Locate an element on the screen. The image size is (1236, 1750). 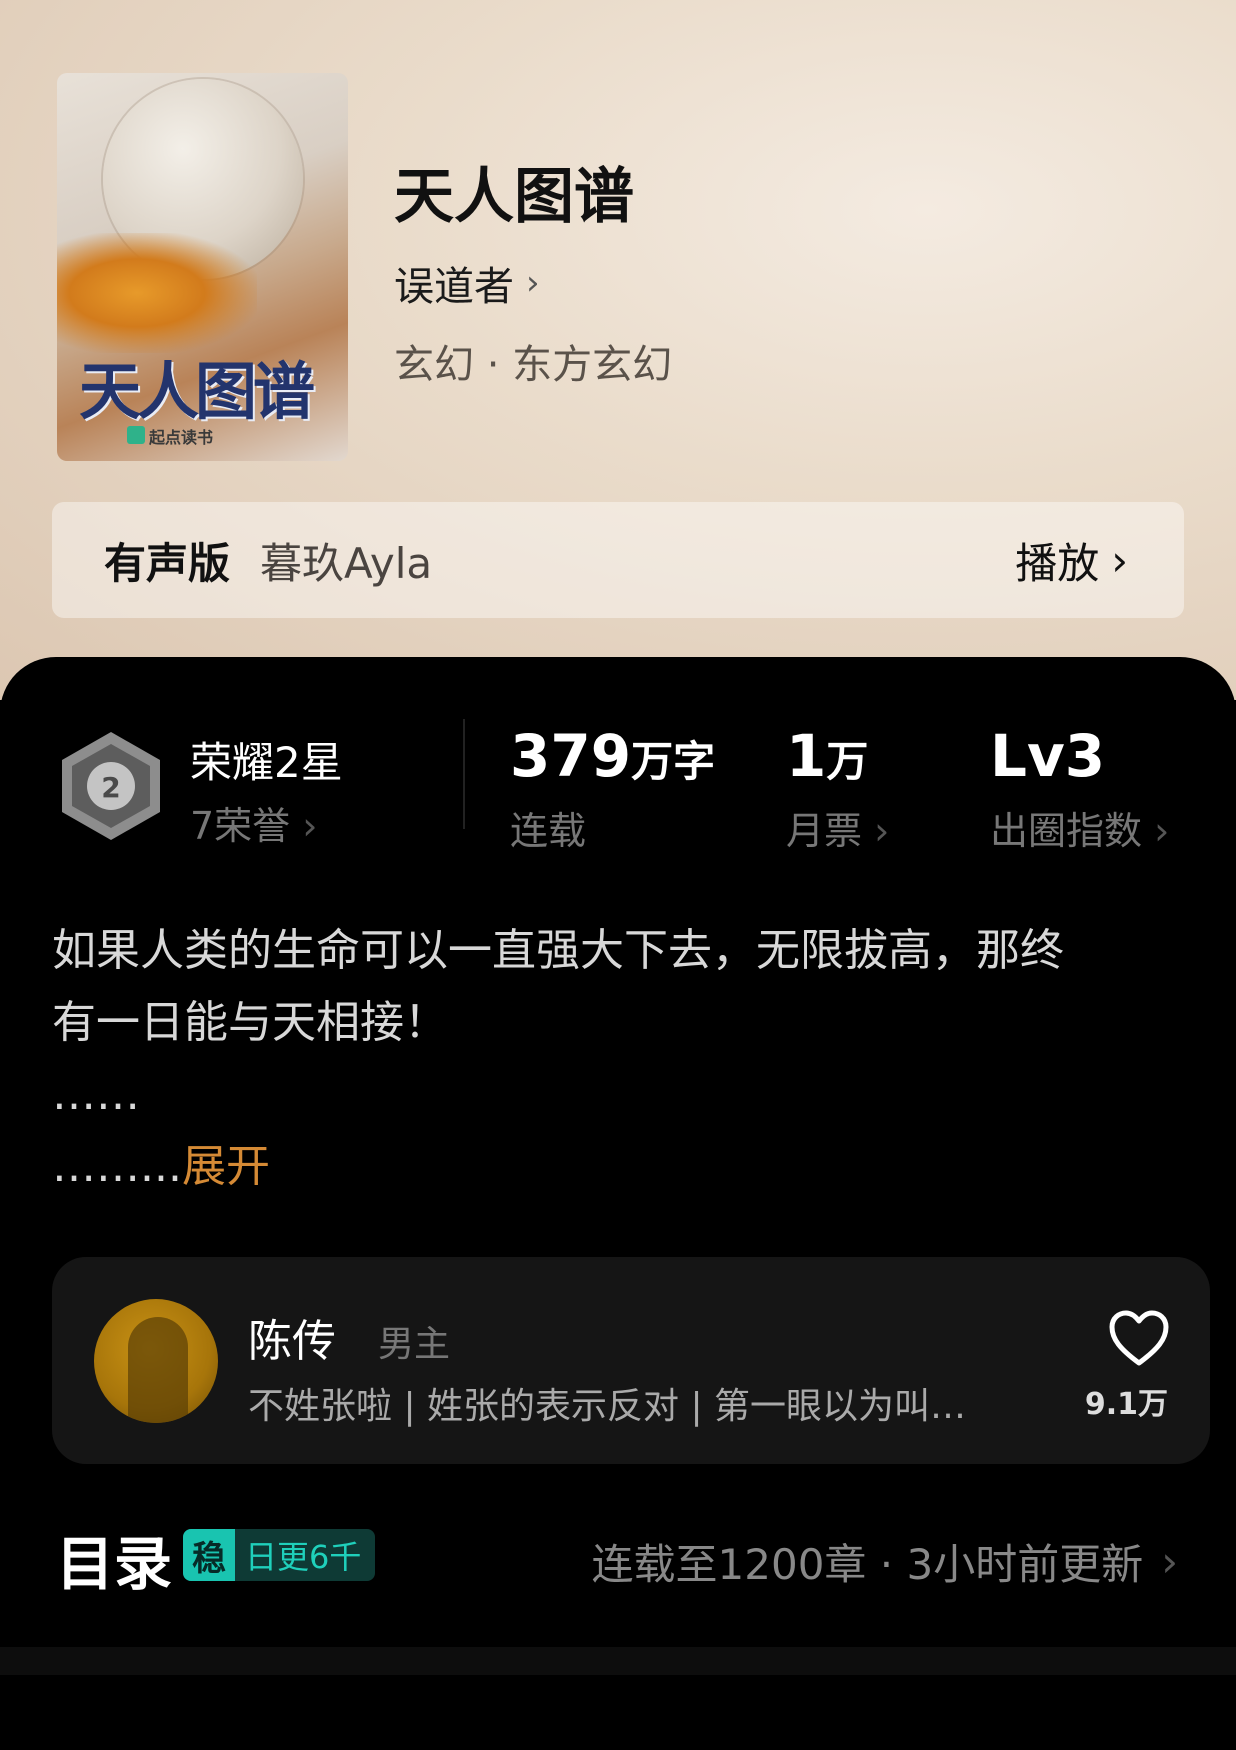
cover-publisher: 起点读书 is located at coordinates (181, 437).